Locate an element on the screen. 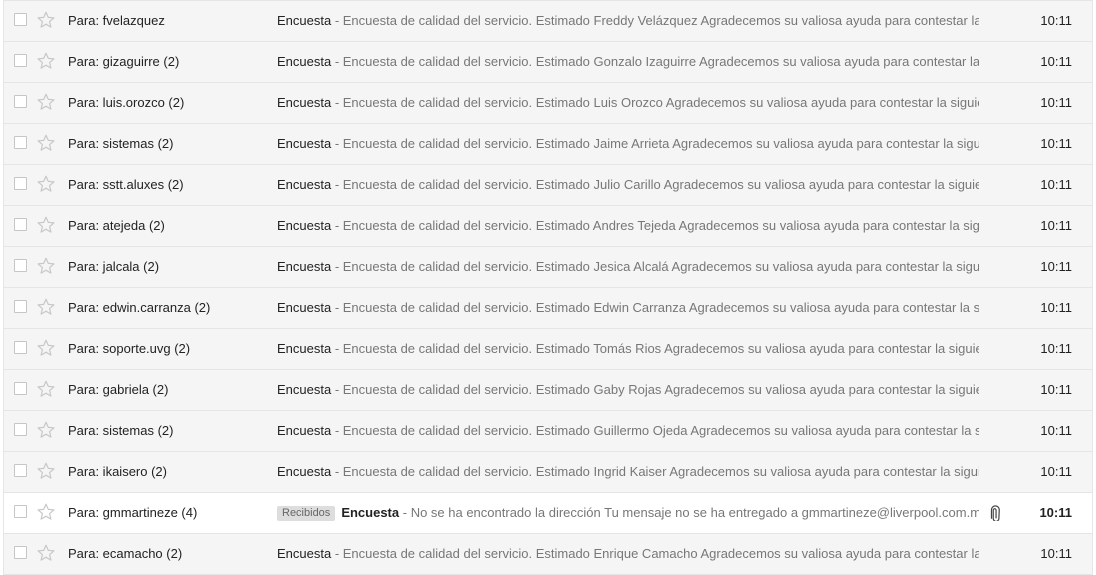 The height and width of the screenshot is (575, 1096). recipient-name: Para: fvelazquez is located at coordinates (116, 20).